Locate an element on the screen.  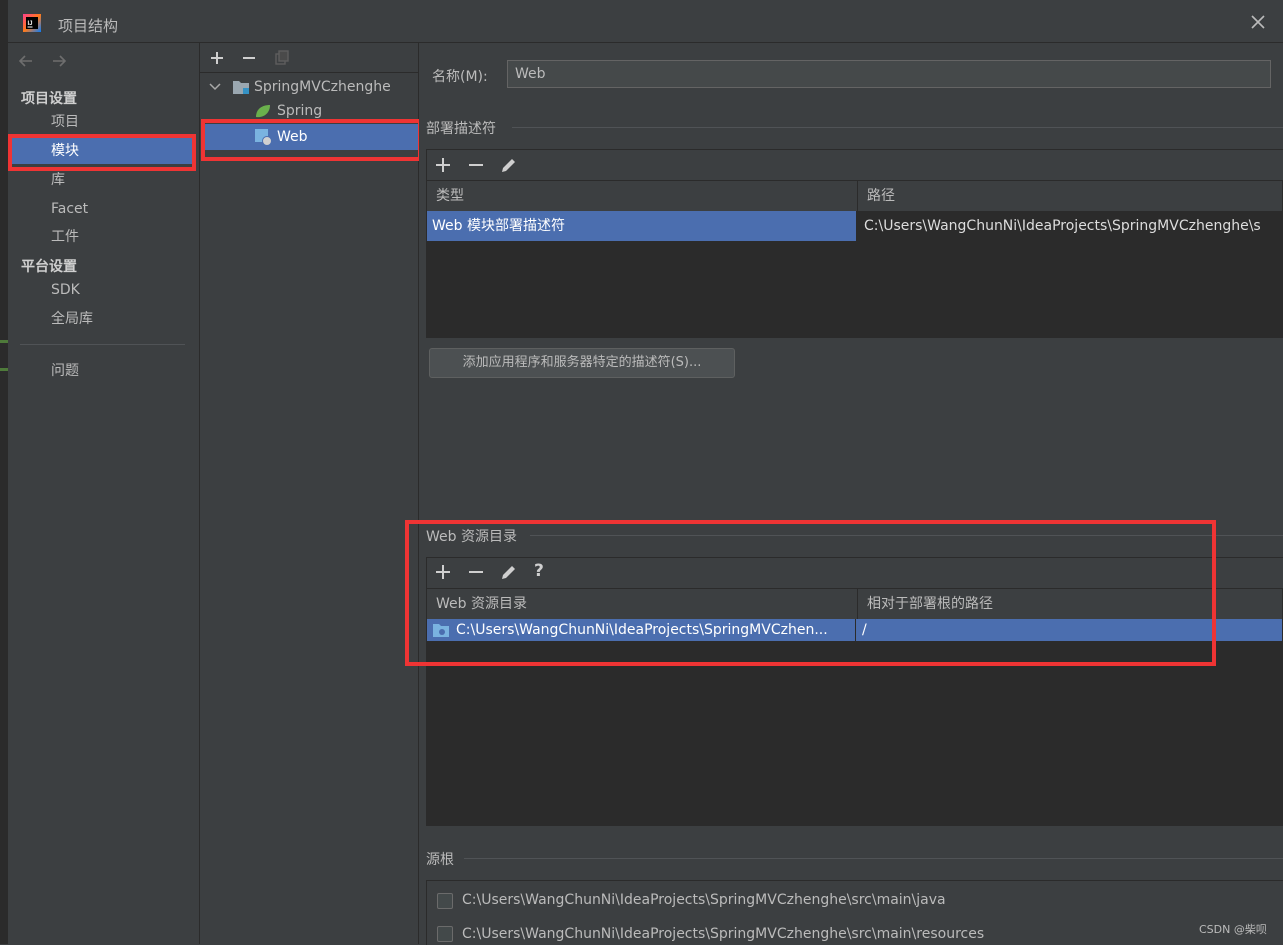
column-header-type: 类型 is located at coordinates (642, 196).